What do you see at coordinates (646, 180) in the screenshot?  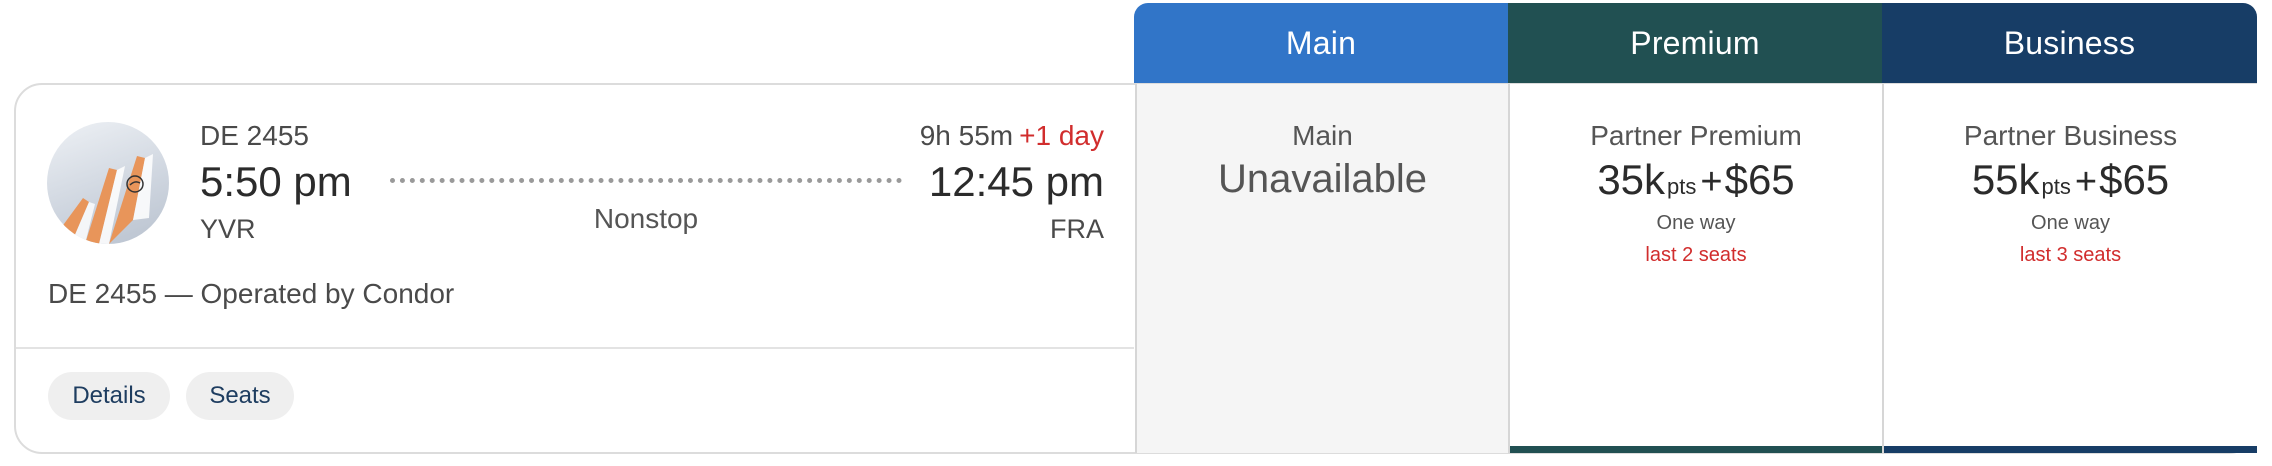 I see `route-line` at bounding box center [646, 180].